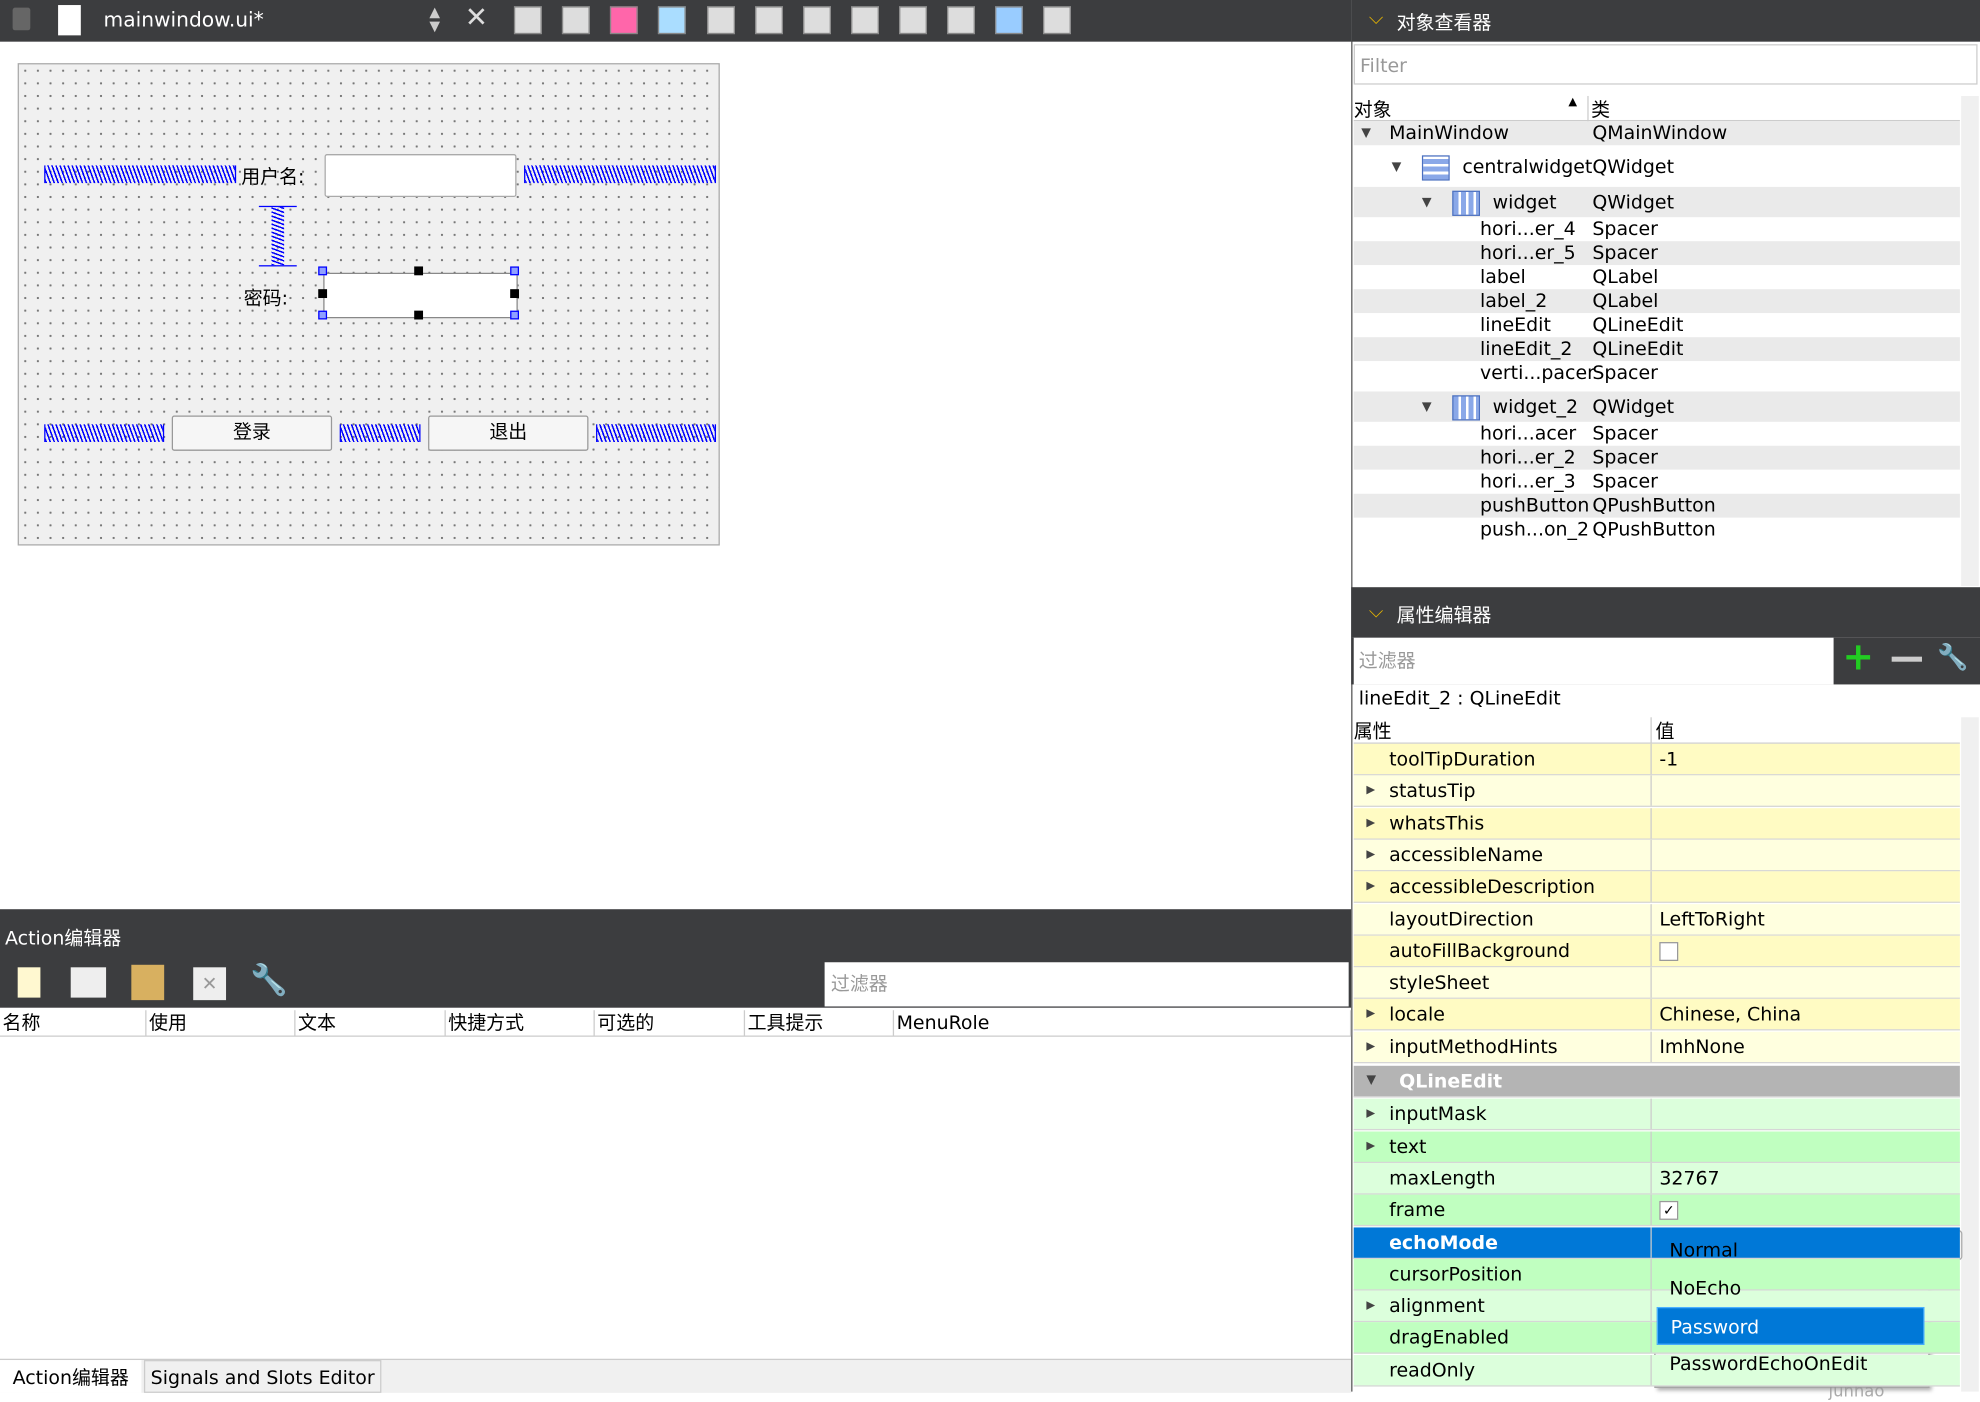 The height and width of the screenshot is (1402, 1980). What do you see at coordinates (420, 175) in the screenshot?
I see `username-input` at bounding box center [420, 175].